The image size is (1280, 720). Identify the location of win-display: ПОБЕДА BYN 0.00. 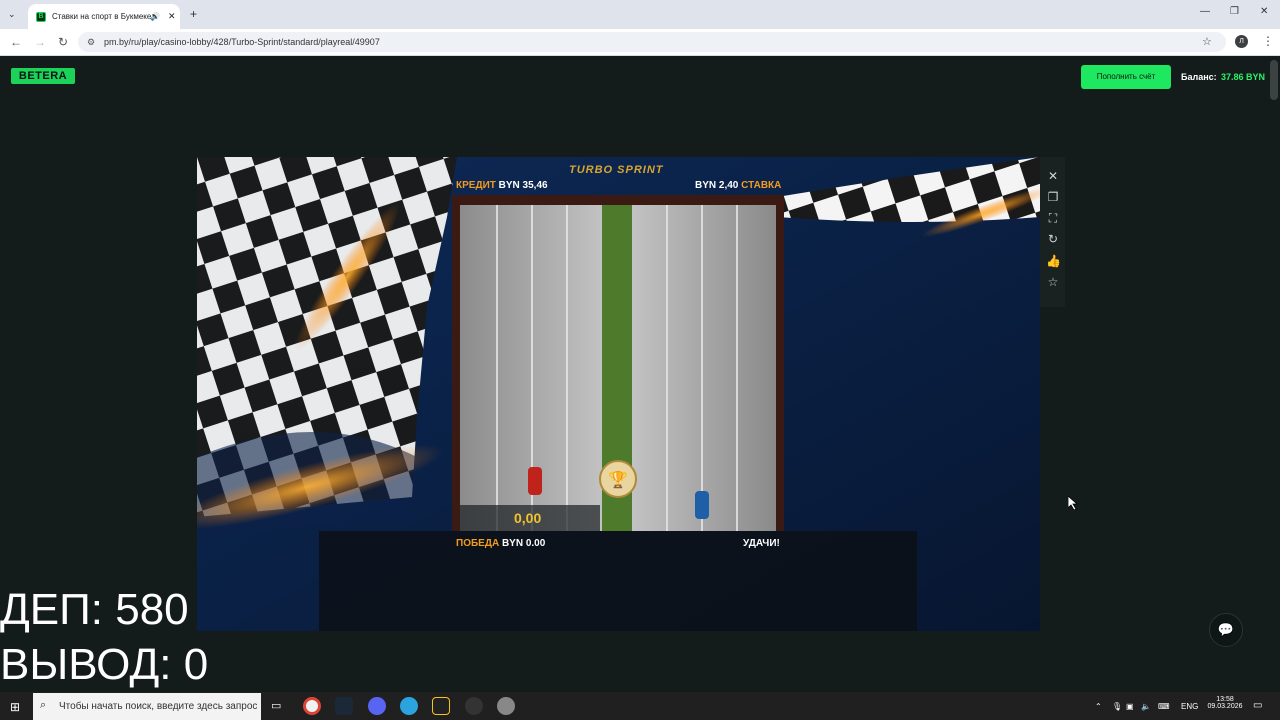
(500, 543).